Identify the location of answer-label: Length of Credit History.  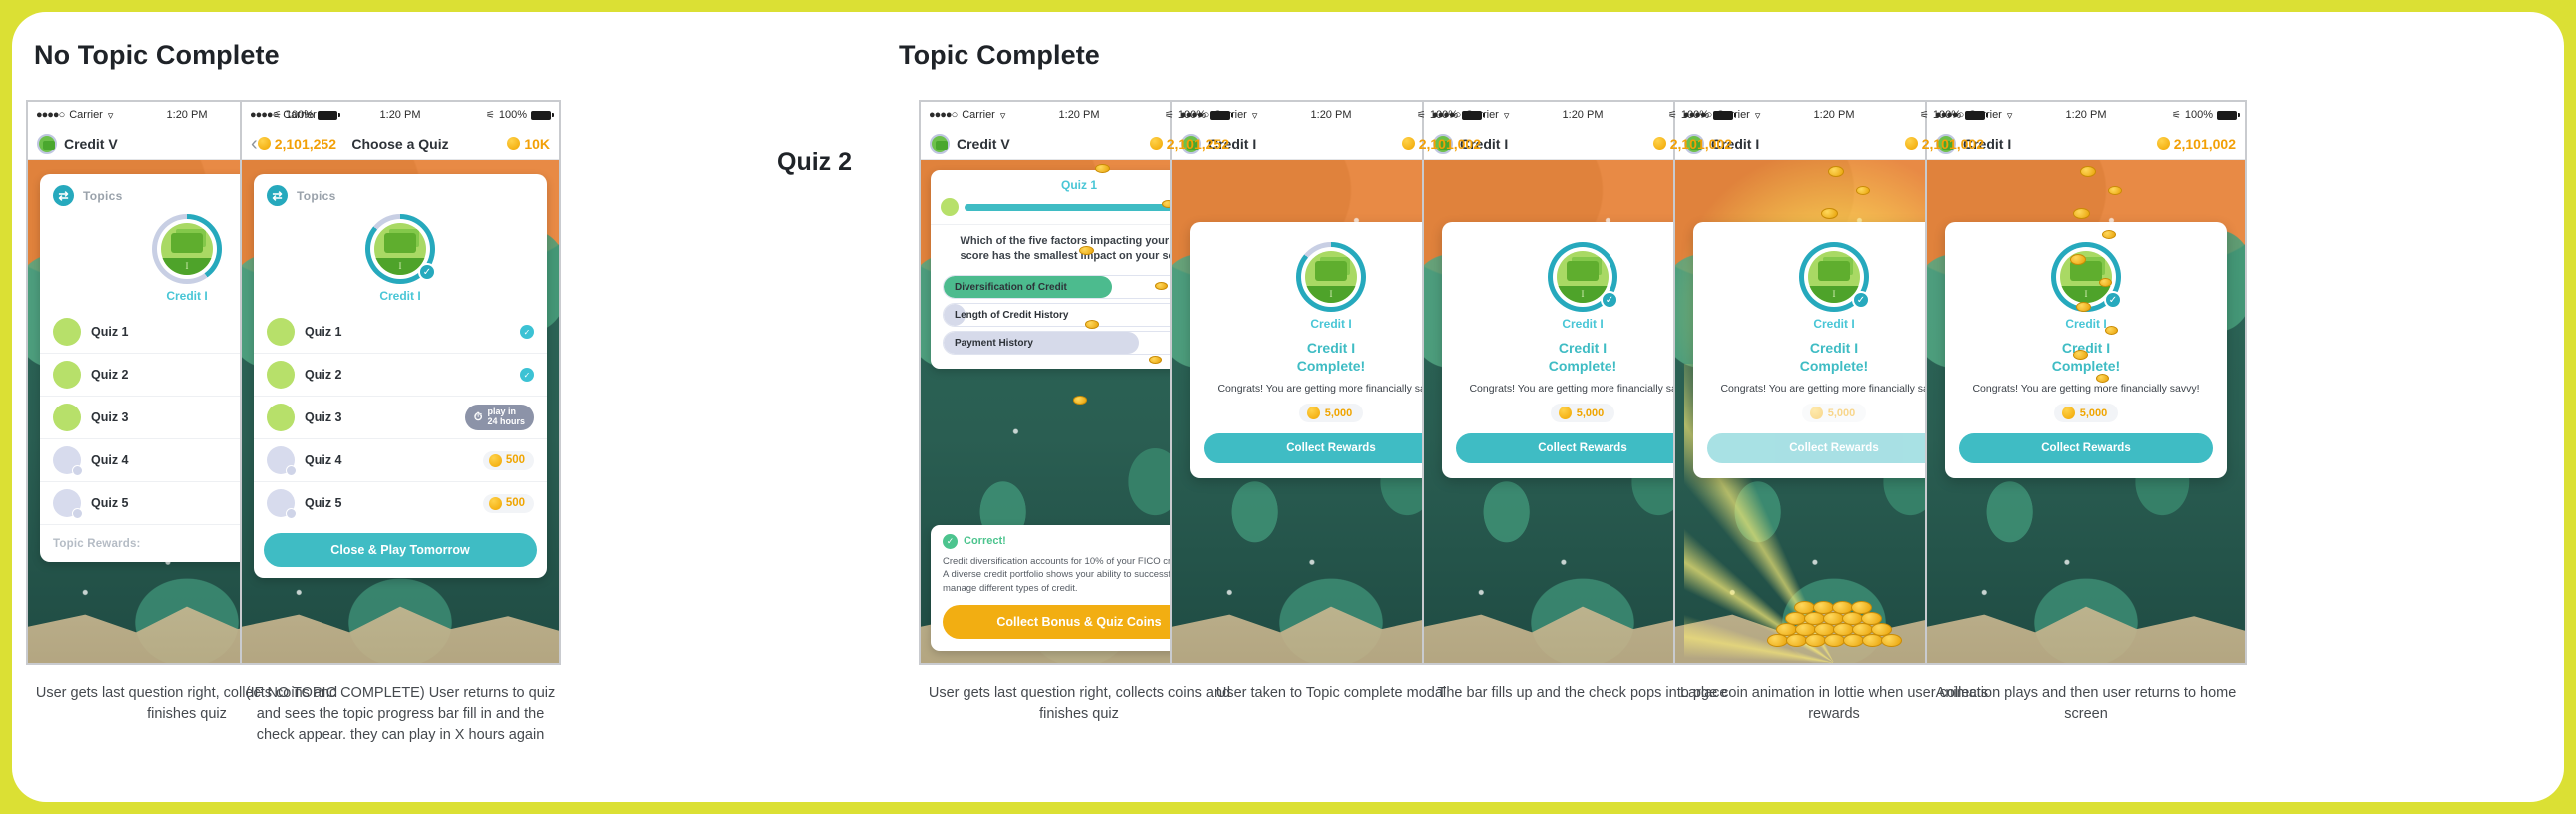
(1012, 315).